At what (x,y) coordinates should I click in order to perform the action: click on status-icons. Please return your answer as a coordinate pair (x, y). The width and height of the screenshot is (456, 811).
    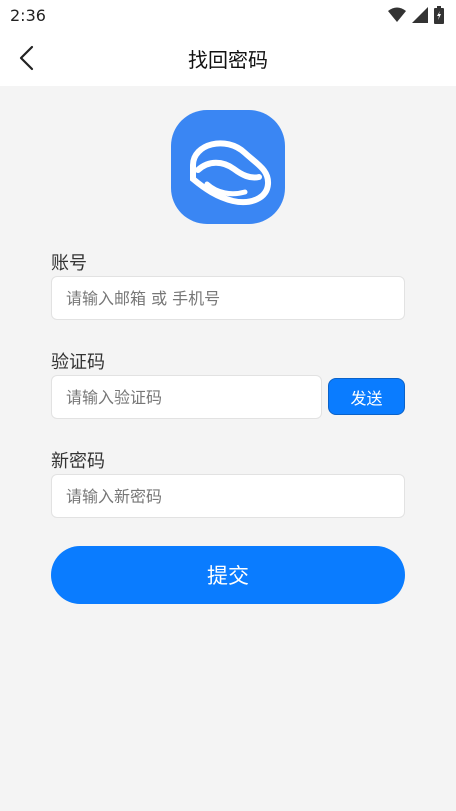
    Looking at the image, I should click on (416, 15).